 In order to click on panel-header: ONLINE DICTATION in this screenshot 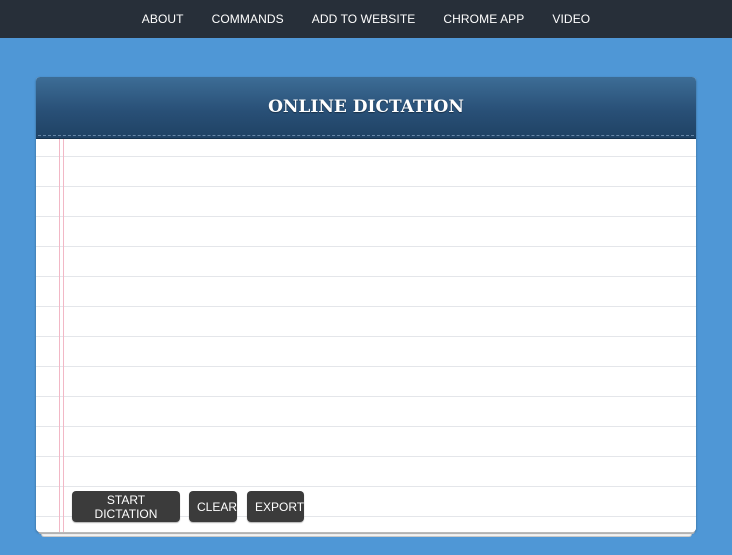, I will do `click(366, 108)`.